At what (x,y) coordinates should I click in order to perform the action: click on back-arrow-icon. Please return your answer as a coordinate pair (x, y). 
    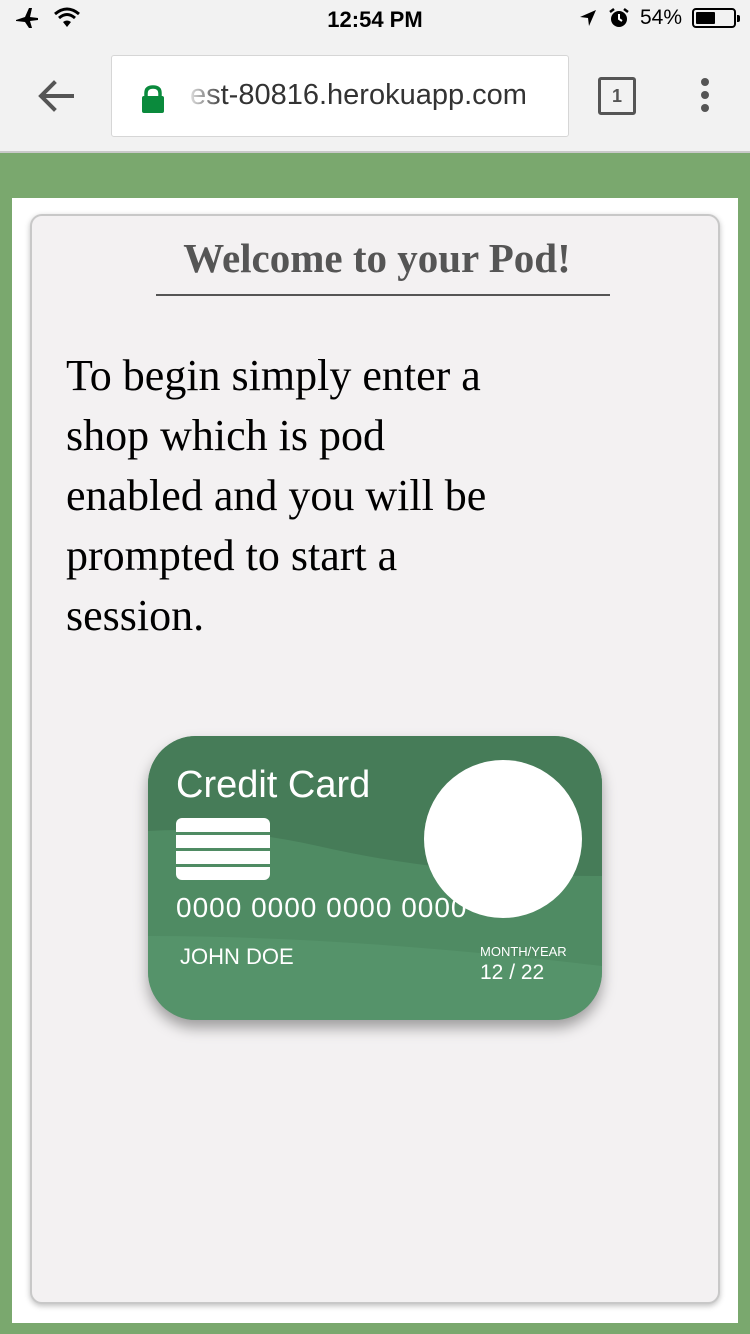
    Looking at the image, I should click on (56, 96).